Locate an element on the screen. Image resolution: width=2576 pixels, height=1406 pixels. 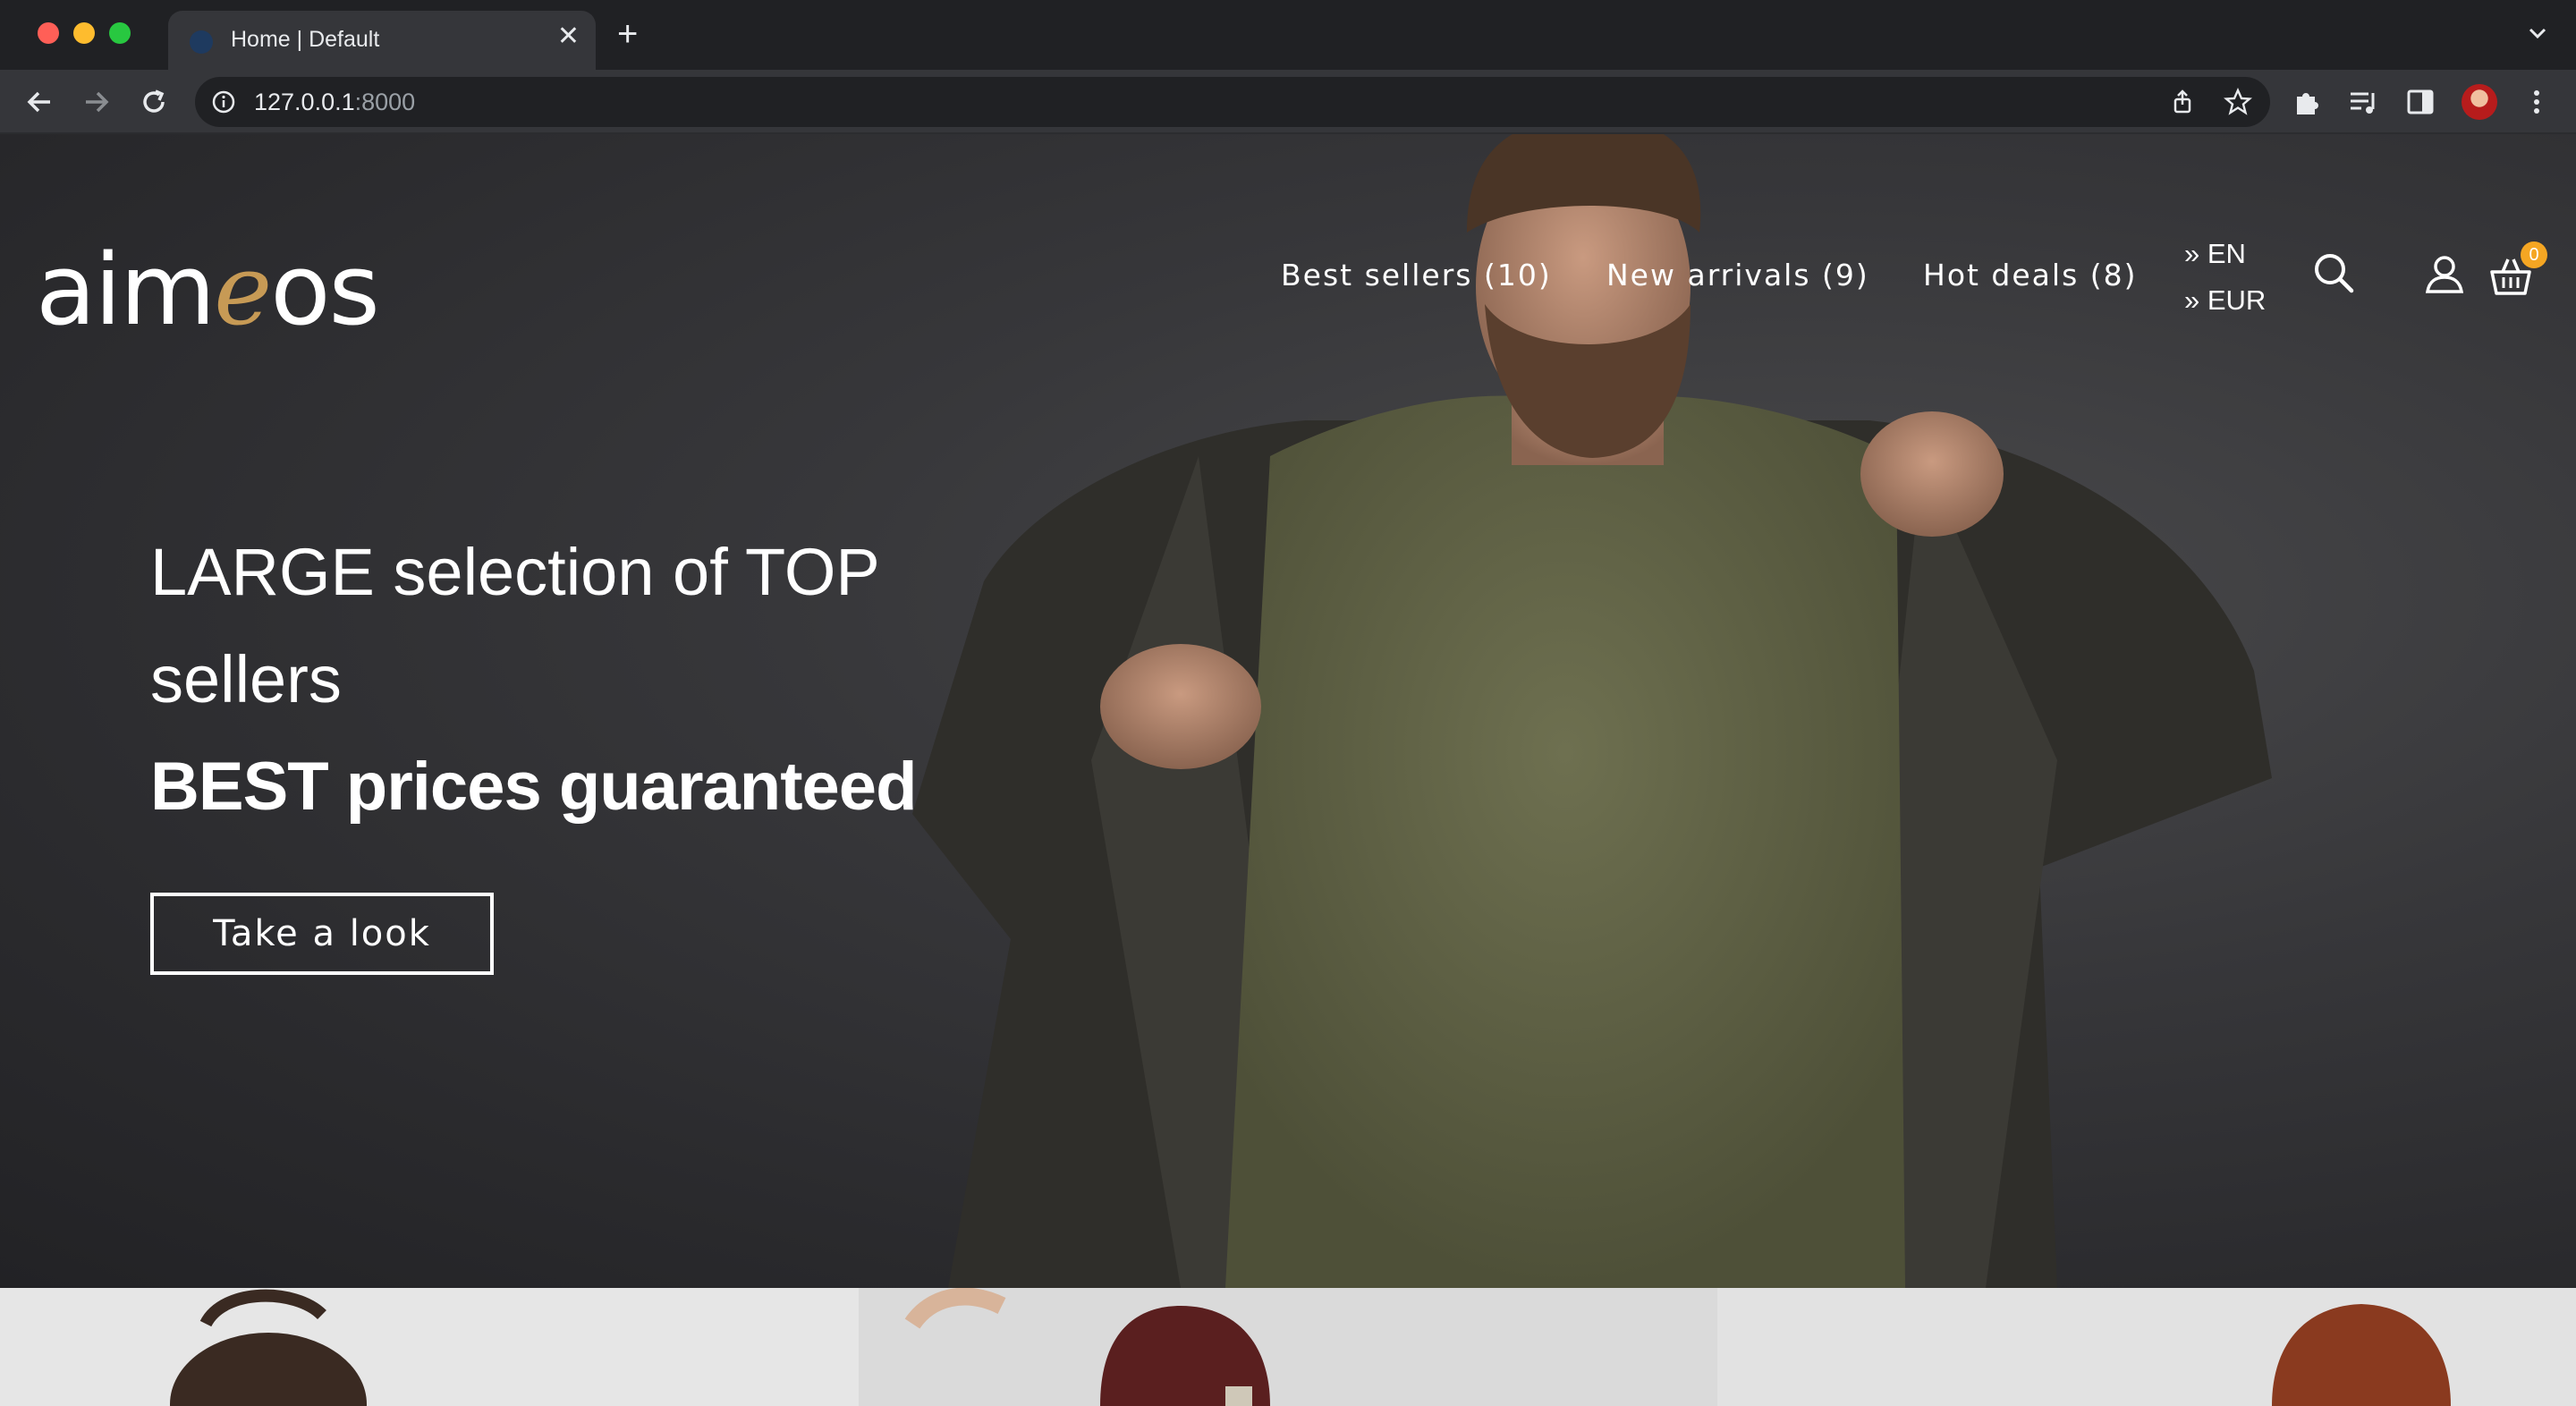
user-account-icon is located at coordinates (2444, 274).